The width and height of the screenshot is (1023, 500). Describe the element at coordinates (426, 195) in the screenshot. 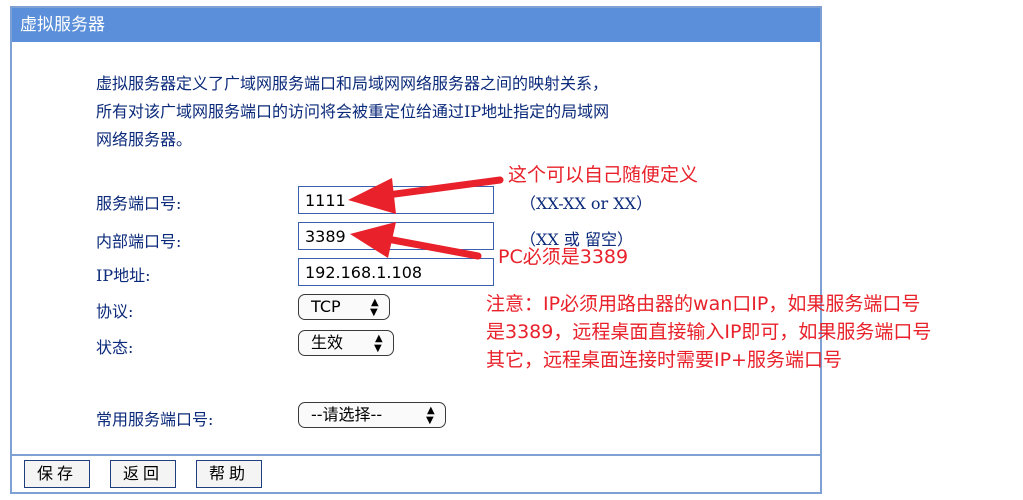

I see `arrow-to-service-port` at that location.